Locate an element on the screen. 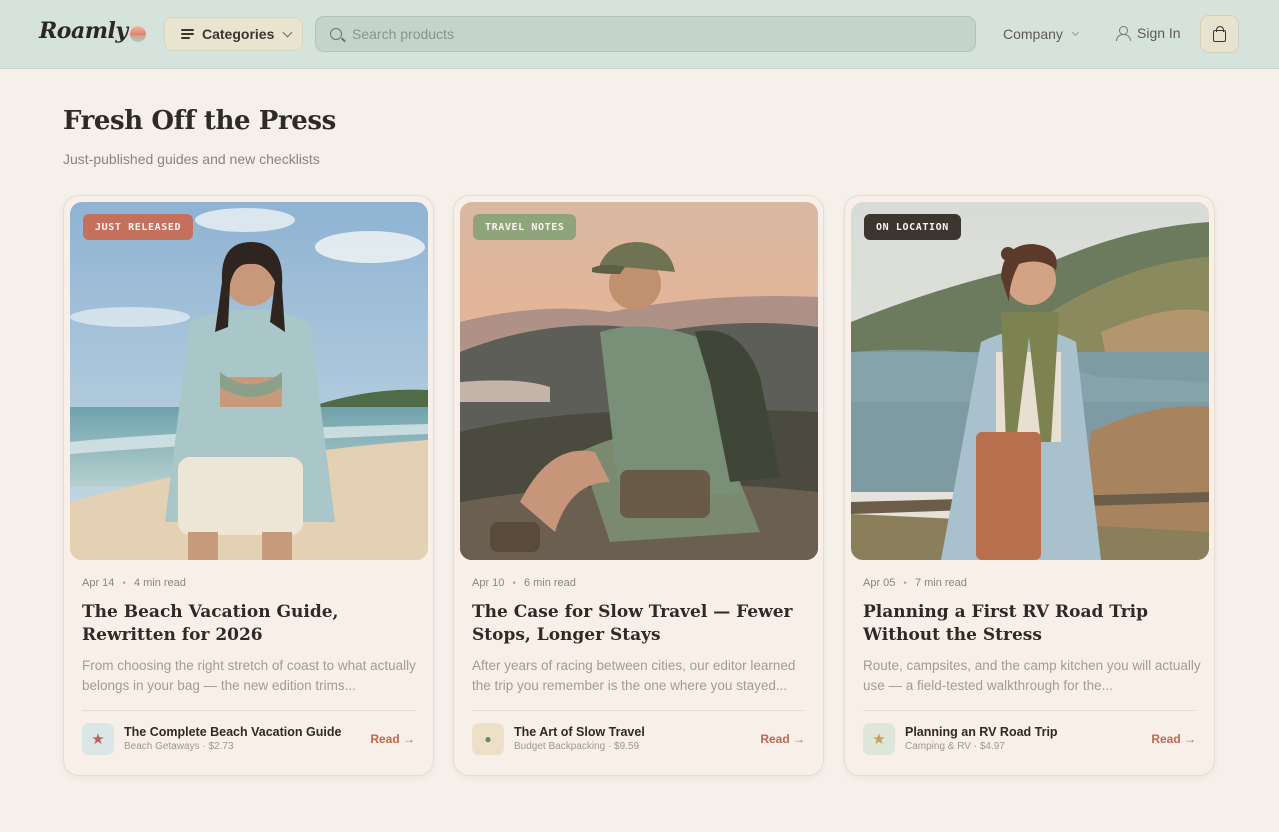  shopping-bag-icon is located at coordinates (1219, 33).